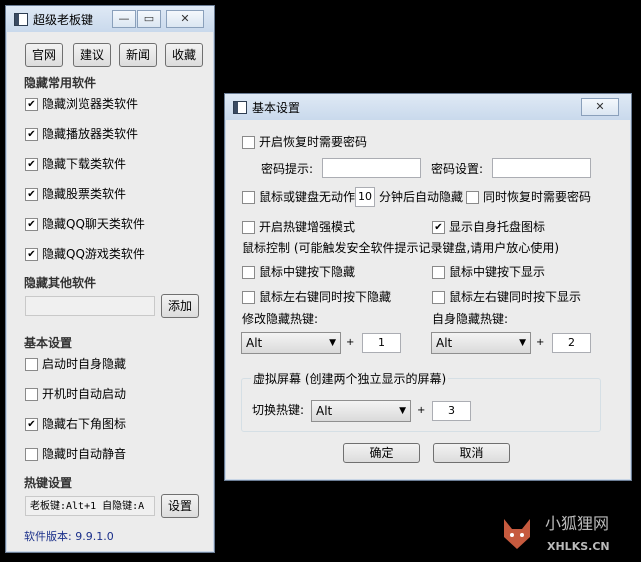 The image size is (641, 562). I want to click on checkbox-hide-browser: ✔ 隐藏浏览器类软件, so click(81, 104).